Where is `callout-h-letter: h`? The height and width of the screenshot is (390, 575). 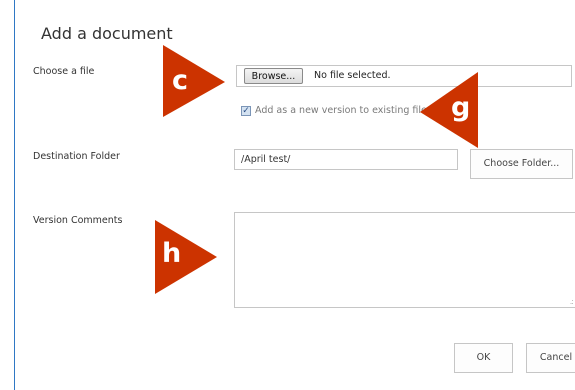
callout-h-letter: h is located at coordinates (172, 253).